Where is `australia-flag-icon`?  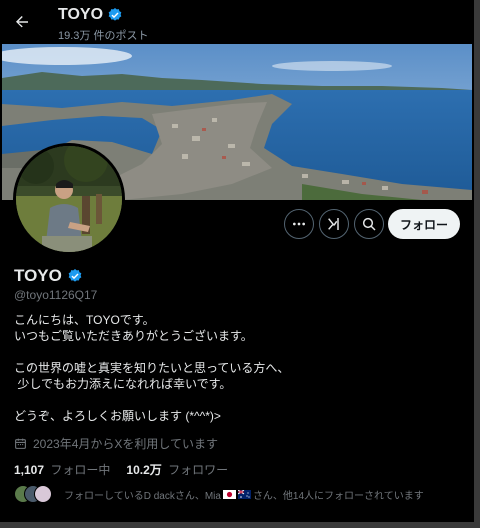 australia-flag-icon is located at coordinates (244, 494).